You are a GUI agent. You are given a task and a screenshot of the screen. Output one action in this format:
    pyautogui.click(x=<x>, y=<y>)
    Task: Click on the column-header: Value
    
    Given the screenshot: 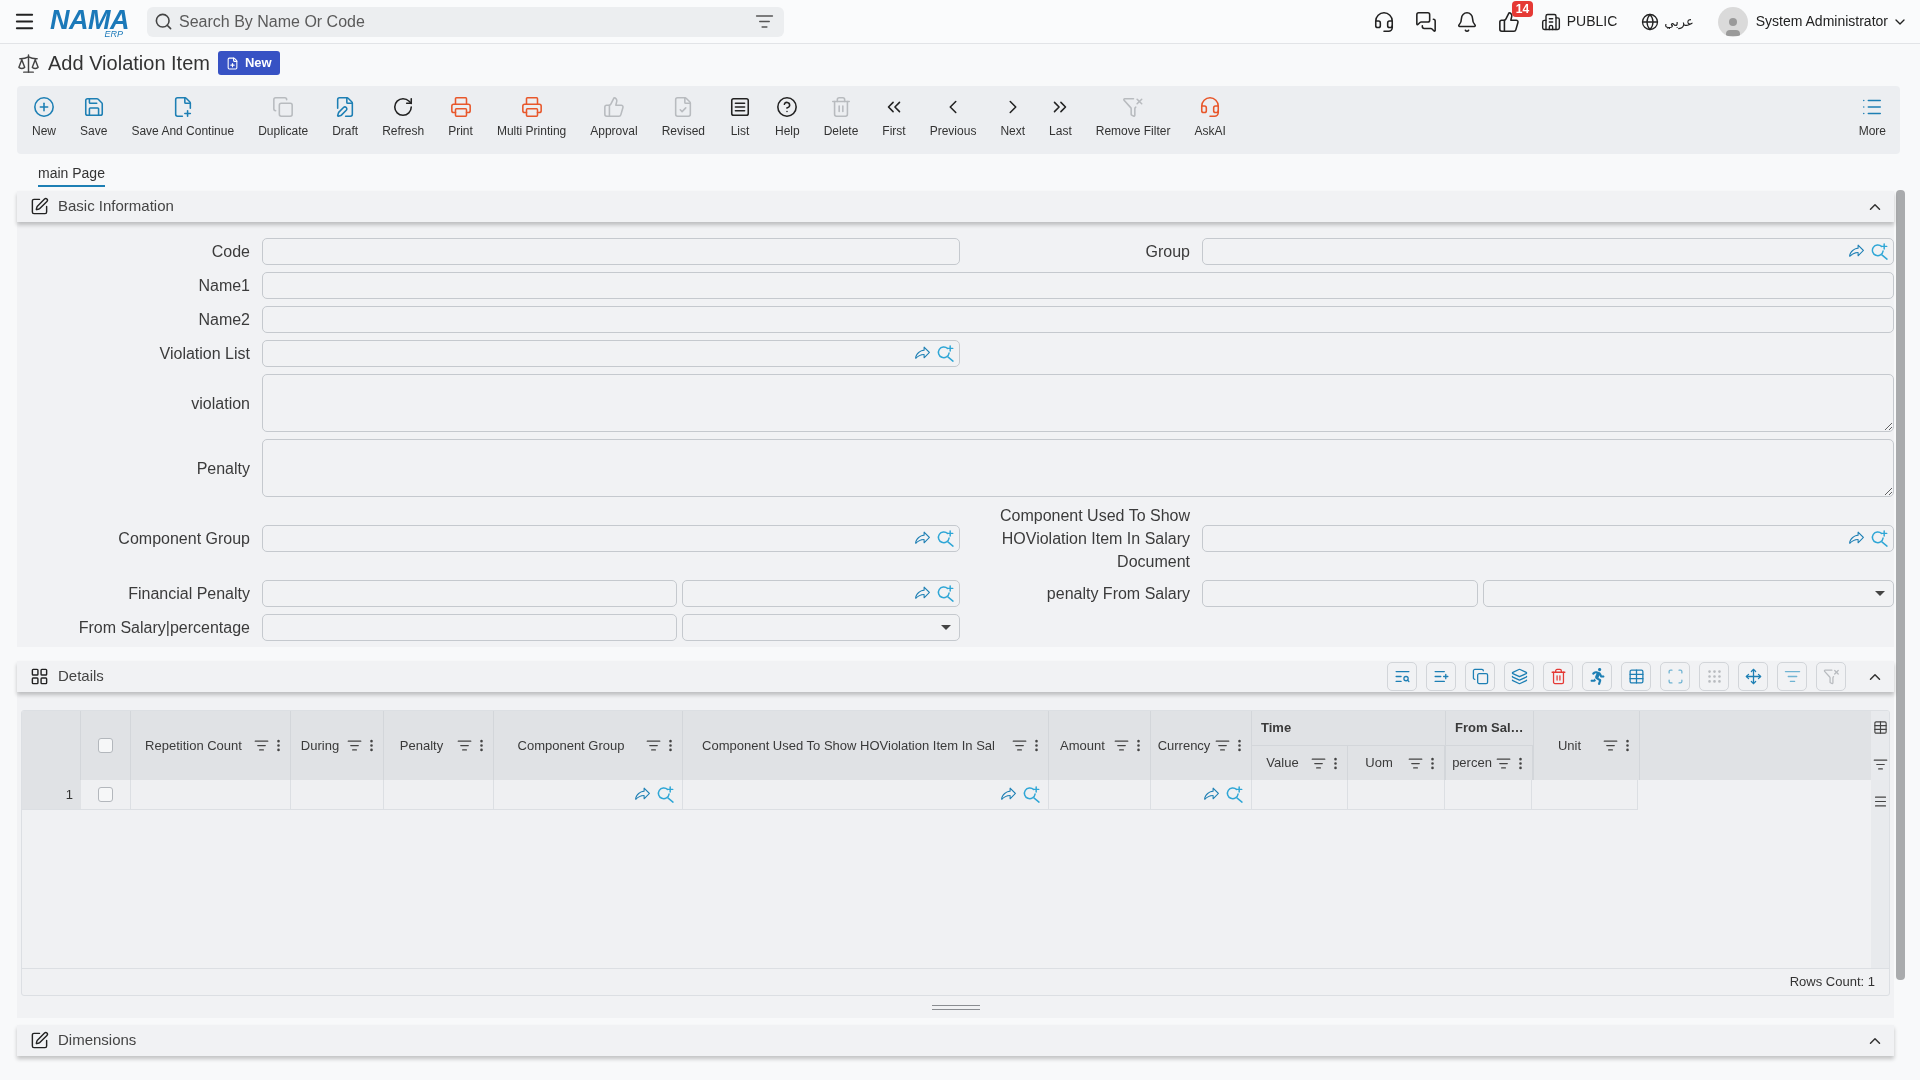 What is the action you would take?
    pyautogui.click(x=1282, y=763)
    